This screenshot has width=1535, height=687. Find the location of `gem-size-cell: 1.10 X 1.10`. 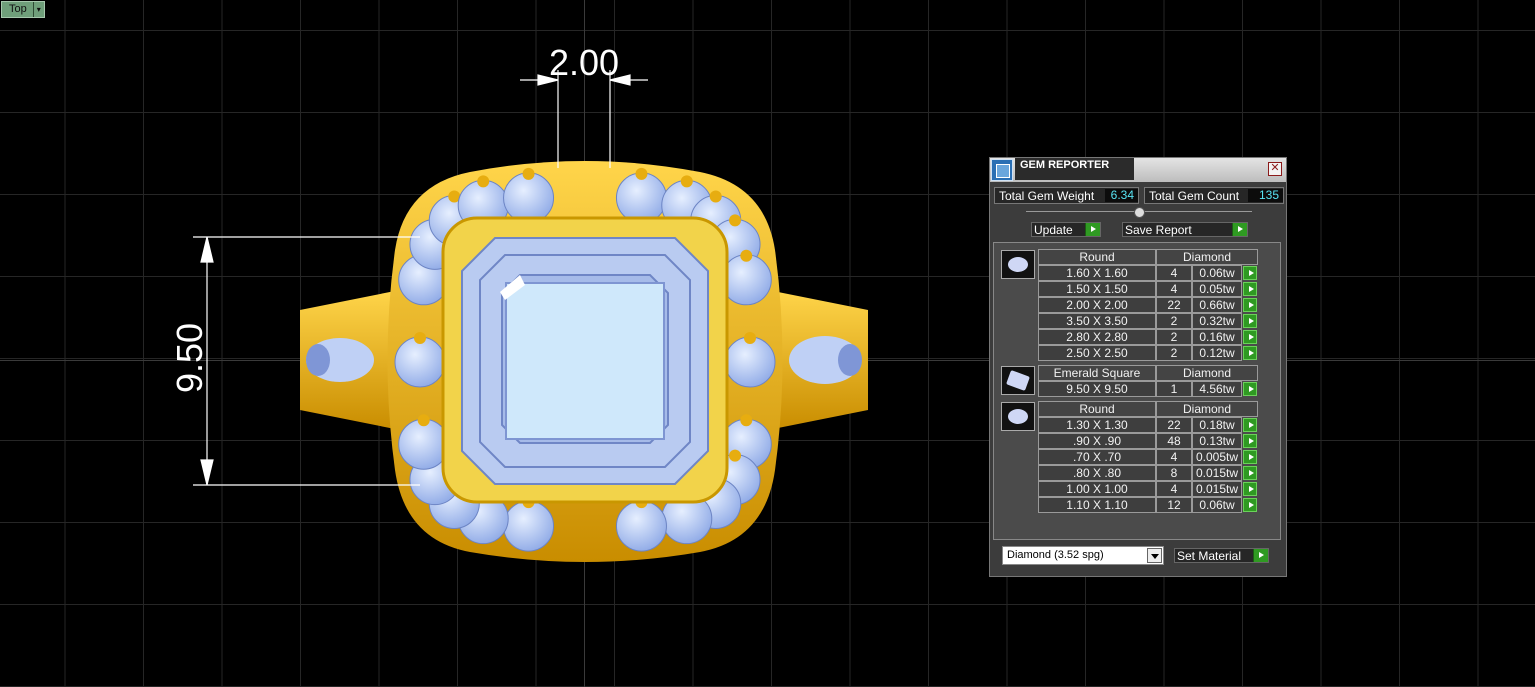

gem-size-cell: 1.10 X 1.10 is located at coordinates (1097, 505).